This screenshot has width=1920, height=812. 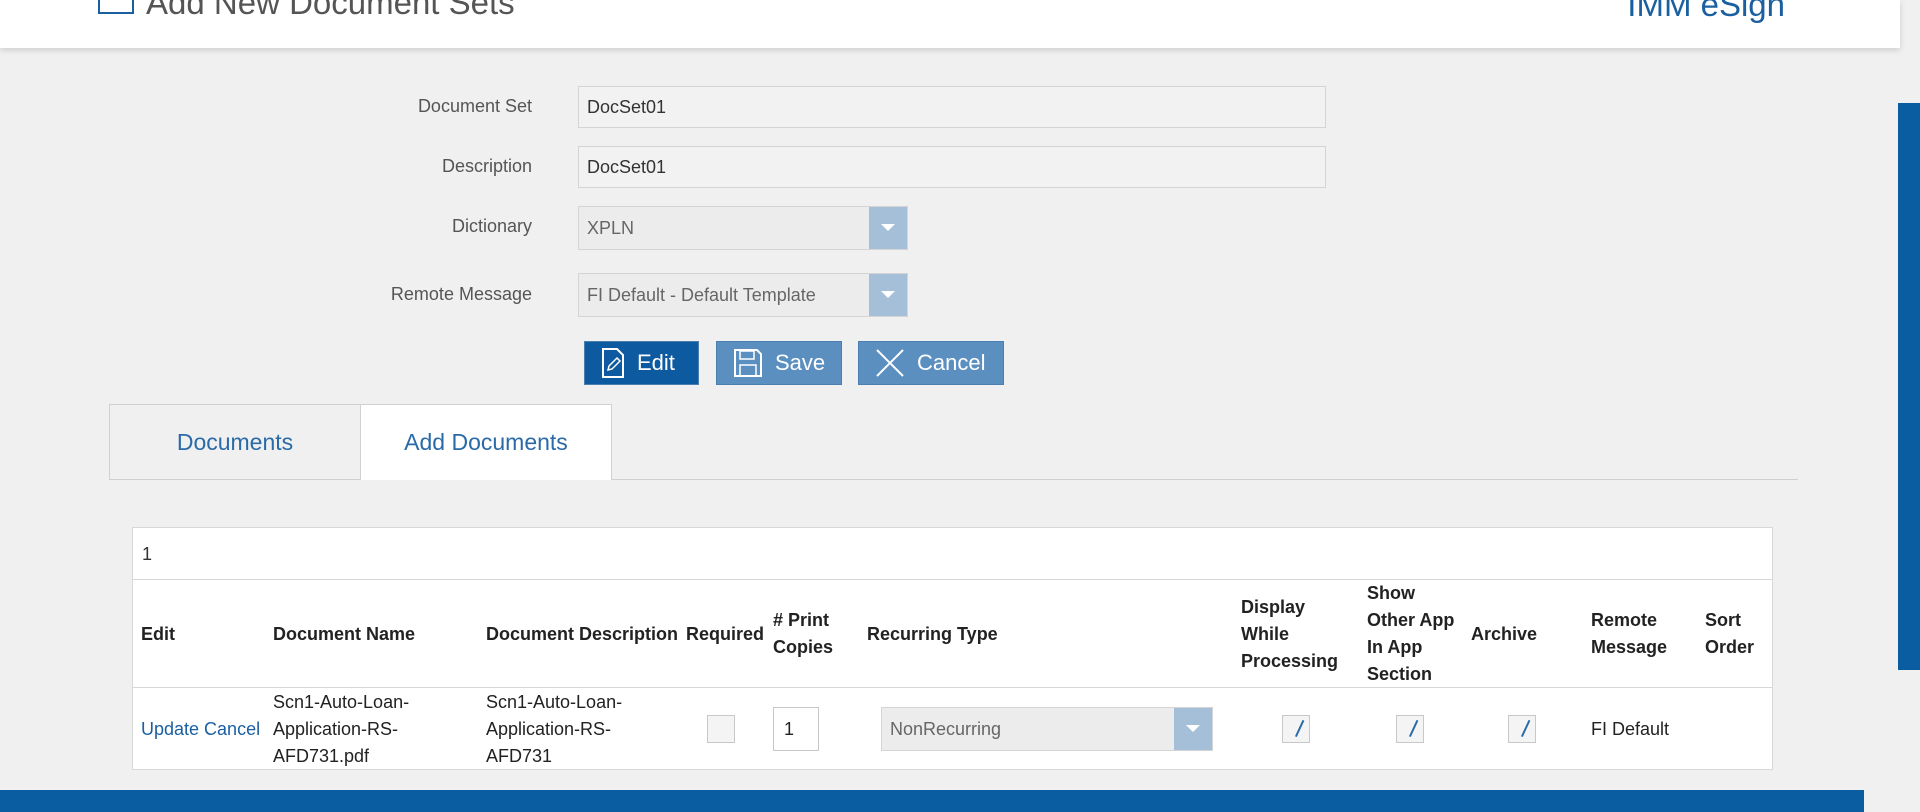 What do you see at coordinates (1205, 479) in the screenshot?
I see `tab-divider` at bounding box center [1205, 479].